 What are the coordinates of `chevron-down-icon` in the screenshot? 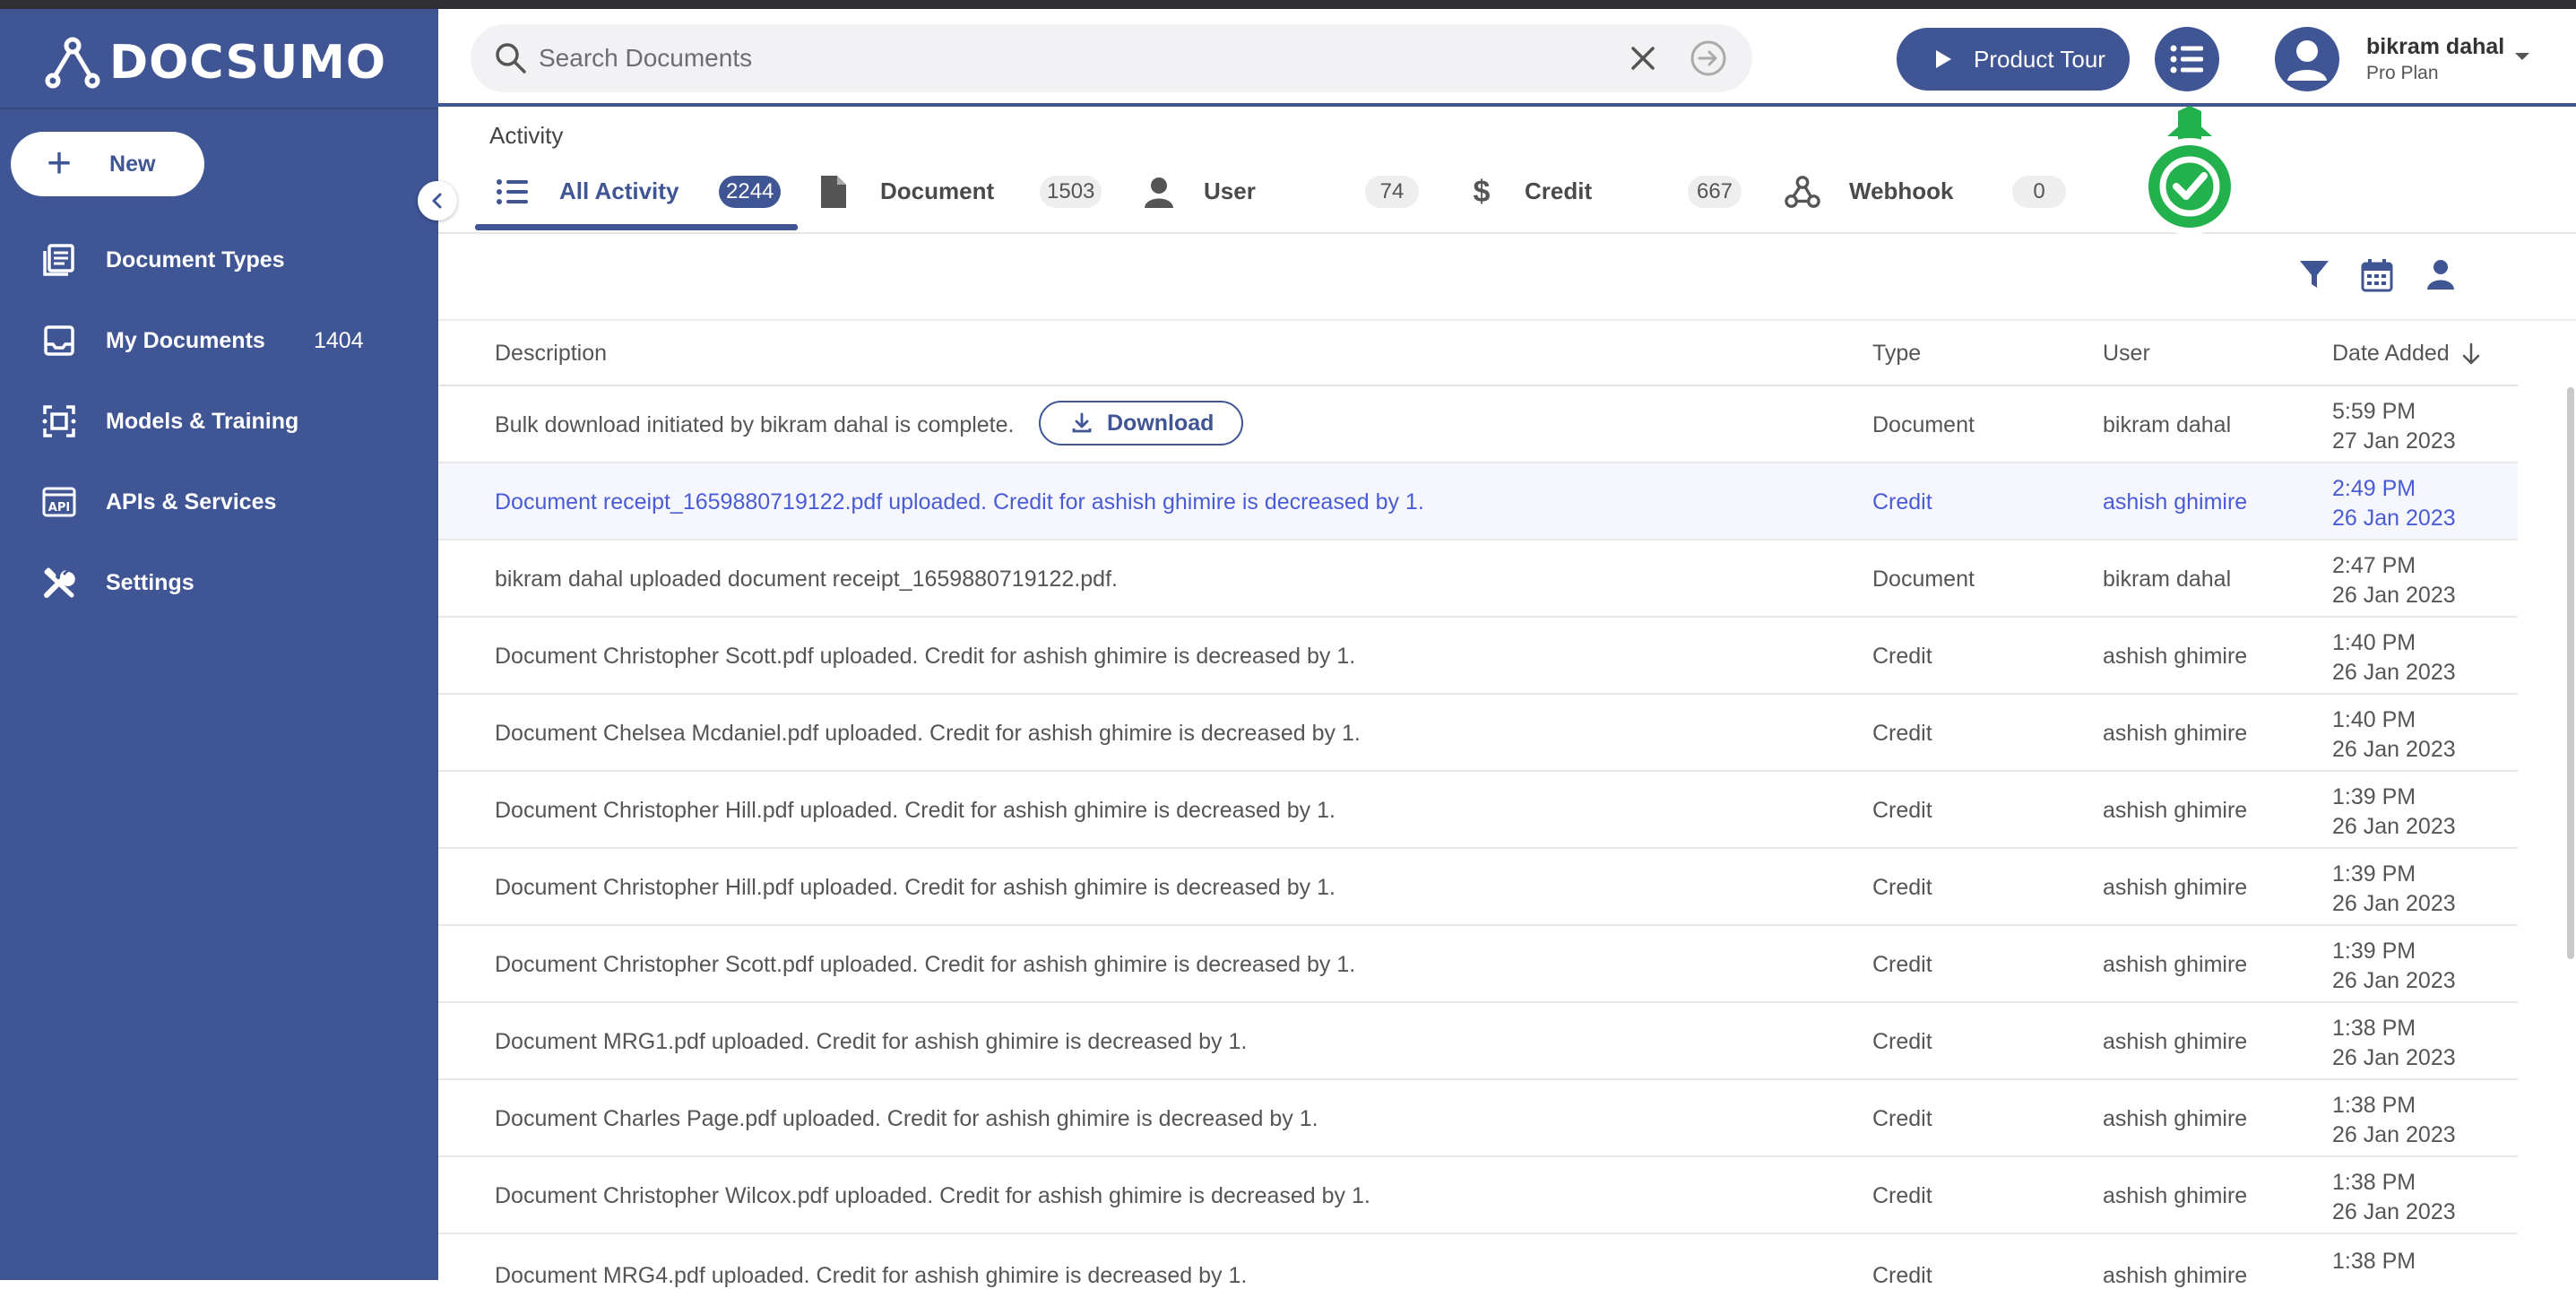 It's located at (2522, 58).